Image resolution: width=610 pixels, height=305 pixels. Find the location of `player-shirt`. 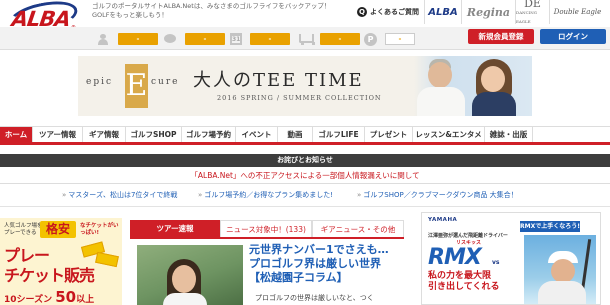

player-shirt is located at coordinates (562, 292).